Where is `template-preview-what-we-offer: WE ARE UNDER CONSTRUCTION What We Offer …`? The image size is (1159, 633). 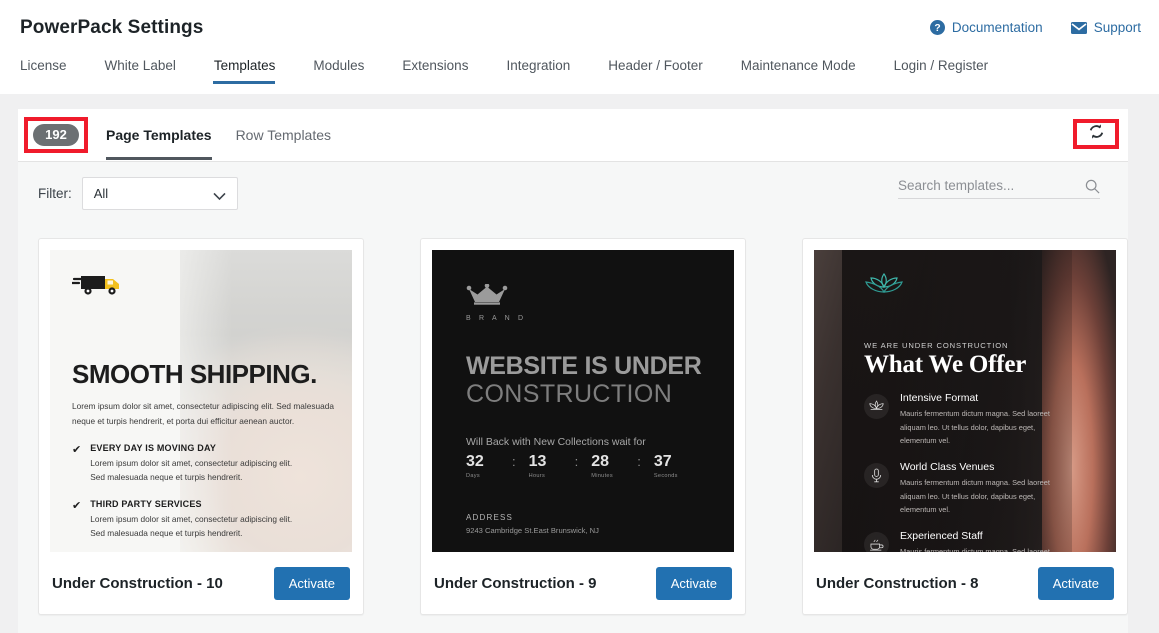
template-preview-what-we-offer: WE ARE UNDER CONSTRUCTION What We Offer … is located at coordinates (965, 401).